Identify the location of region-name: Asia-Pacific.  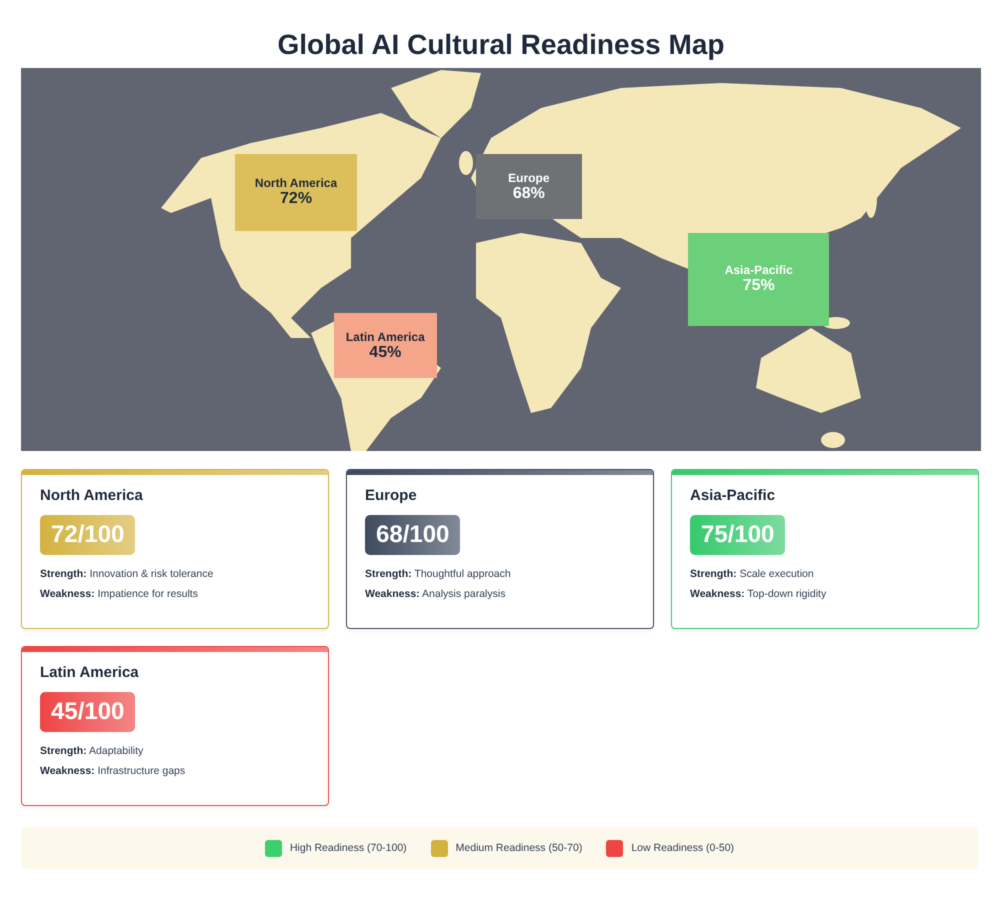
(758, 270).